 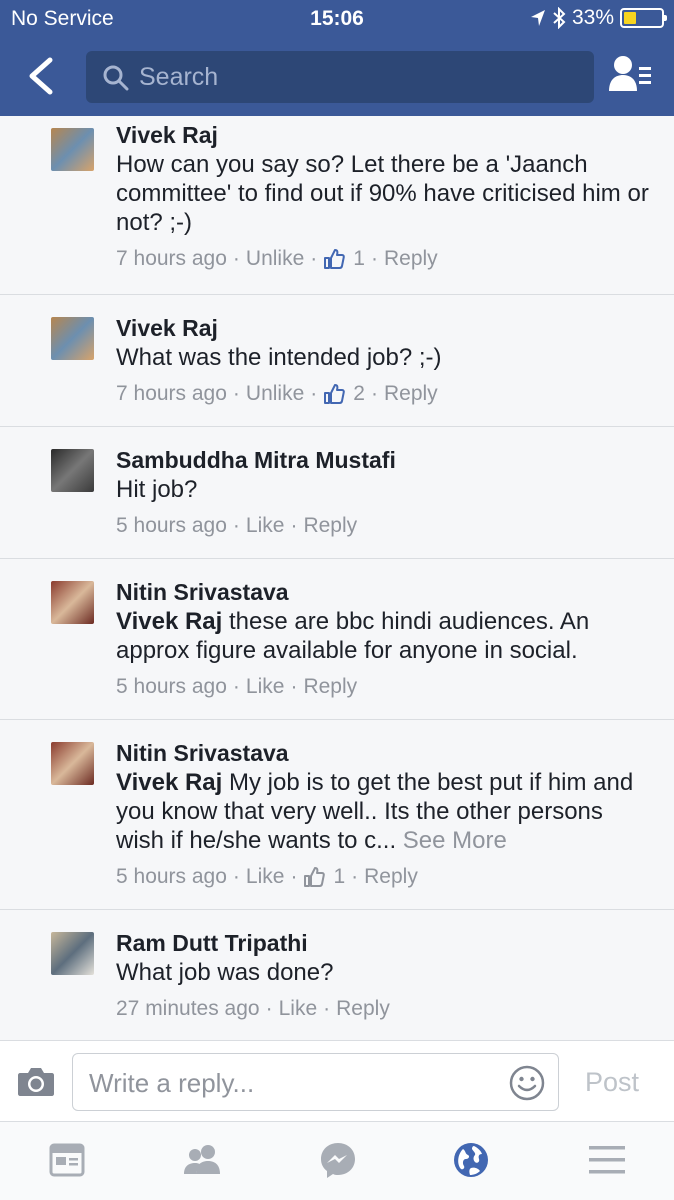 I want to click on status-right: 33%, so click(x=598, y=18).